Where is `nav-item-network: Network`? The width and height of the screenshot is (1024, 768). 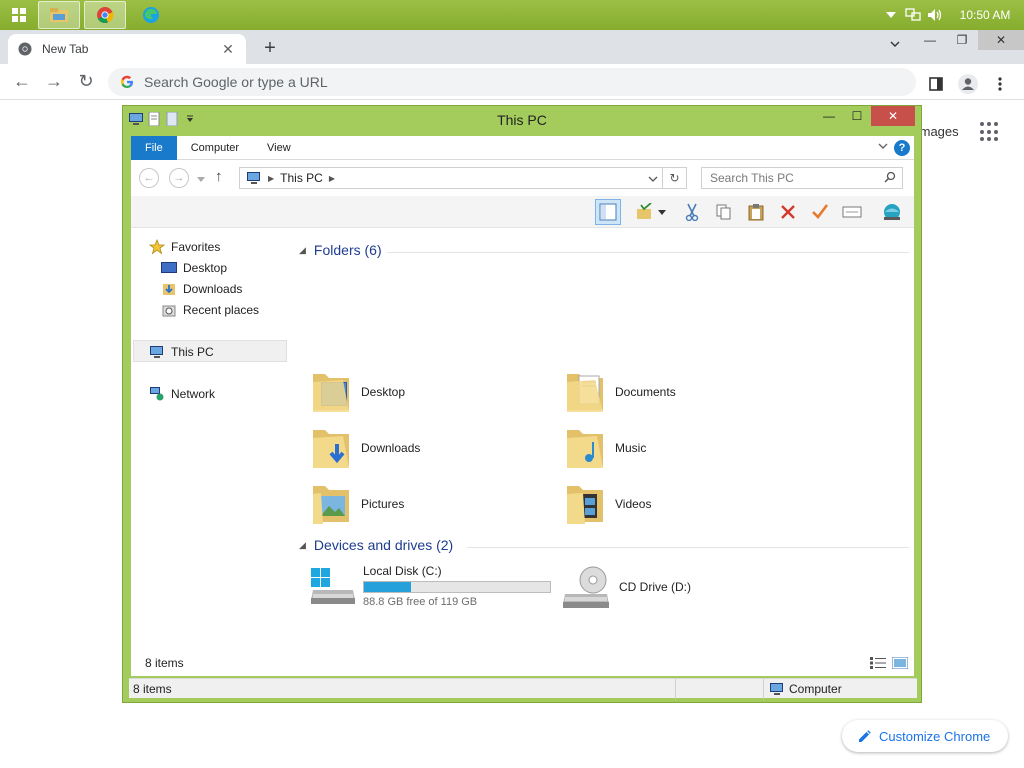
nav-item-network: Network is located at coordinates (182, 394).